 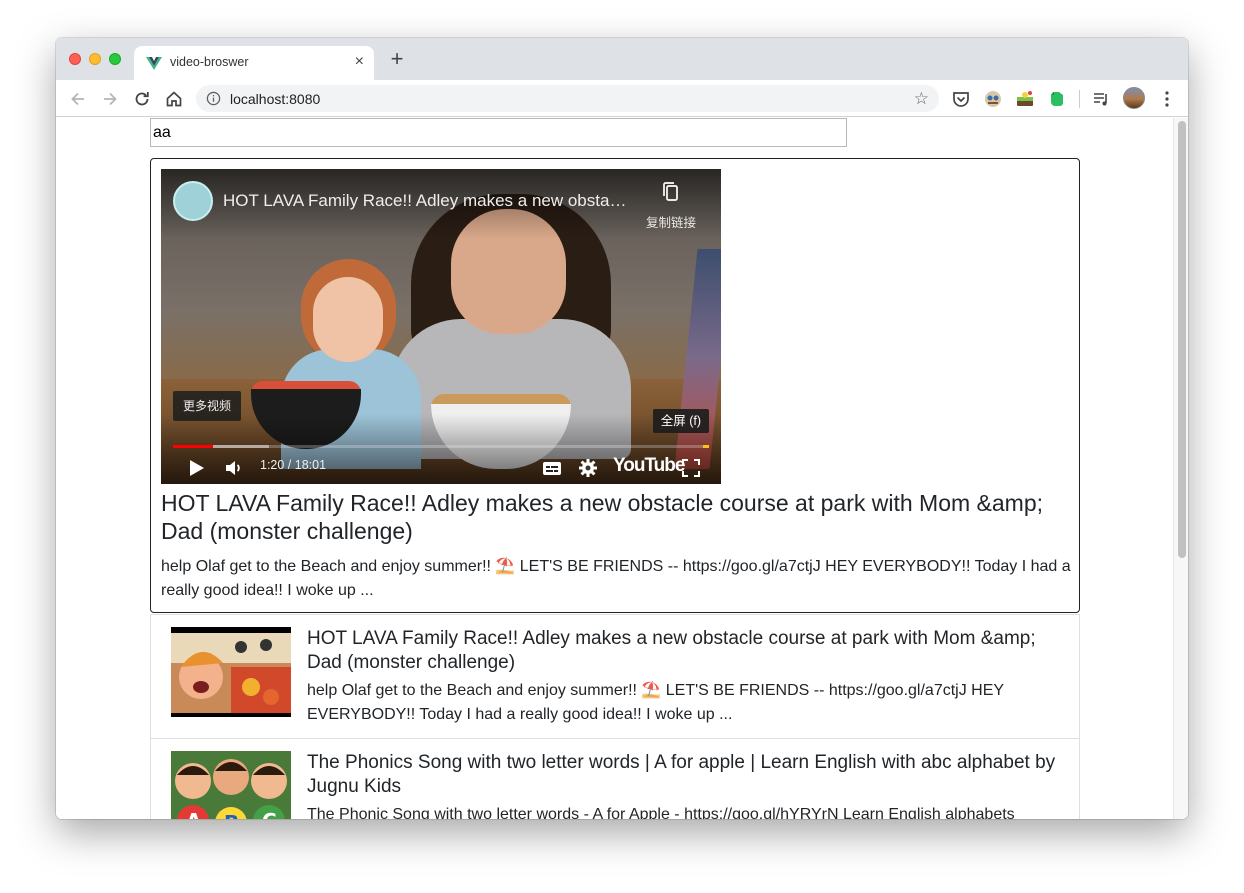 I want to click on bookmark-star-icon: ☆, so click(x=921, y=99).